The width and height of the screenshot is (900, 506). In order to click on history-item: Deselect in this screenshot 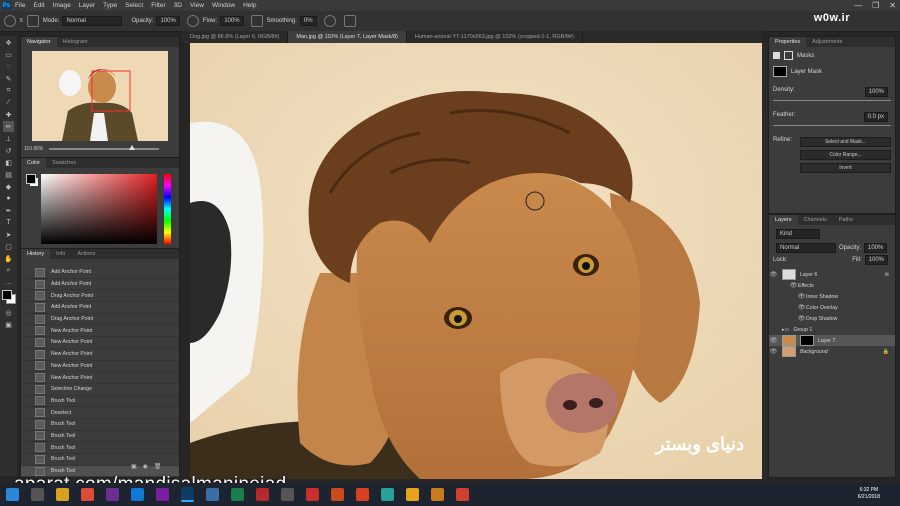, I will do `click(100, 413)`.